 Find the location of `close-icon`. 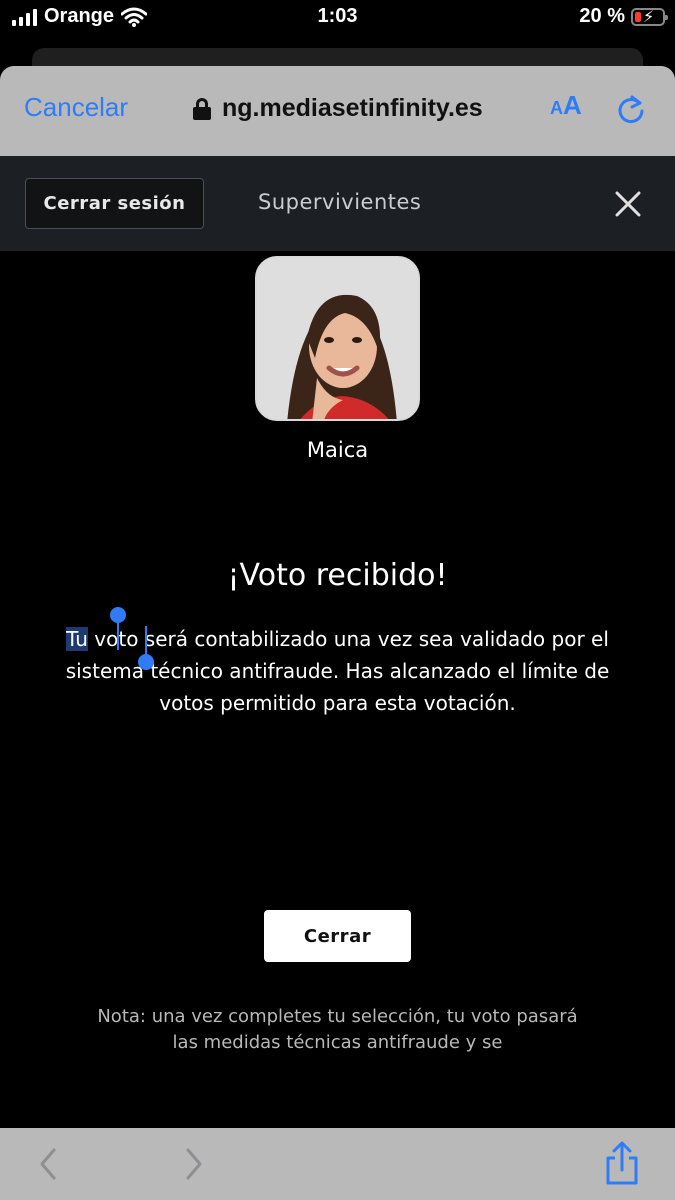

close-icon is located at coordinates (628, 204).